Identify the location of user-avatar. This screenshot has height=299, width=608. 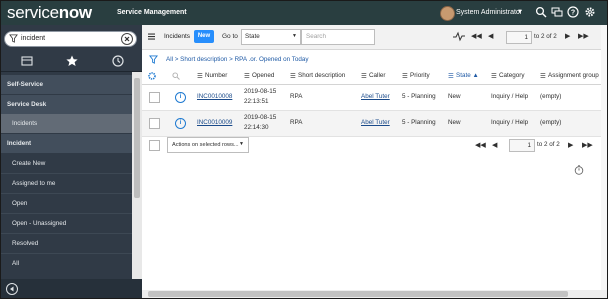
(447, 13).